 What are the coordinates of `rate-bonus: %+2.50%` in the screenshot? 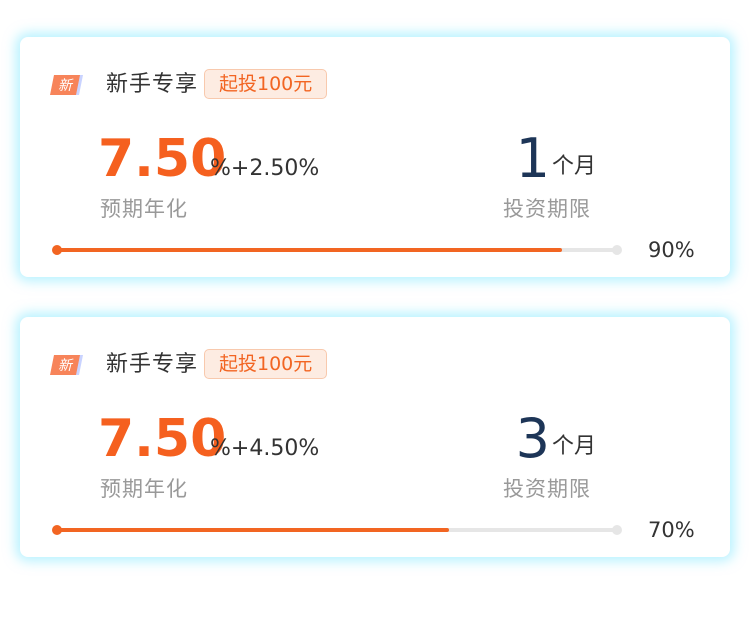 It's located at (265, 168).